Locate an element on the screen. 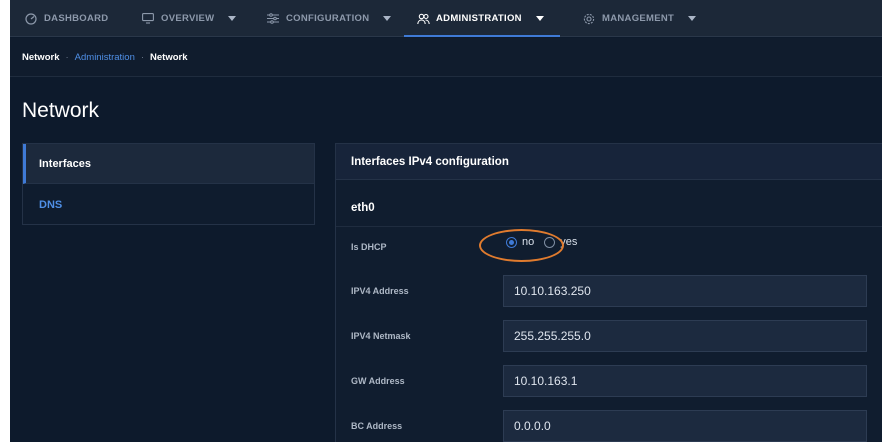 The height and width of the screenshot is (442, 882). nav-item-management: MANAGEMENT is located at coordinates (639, 18).